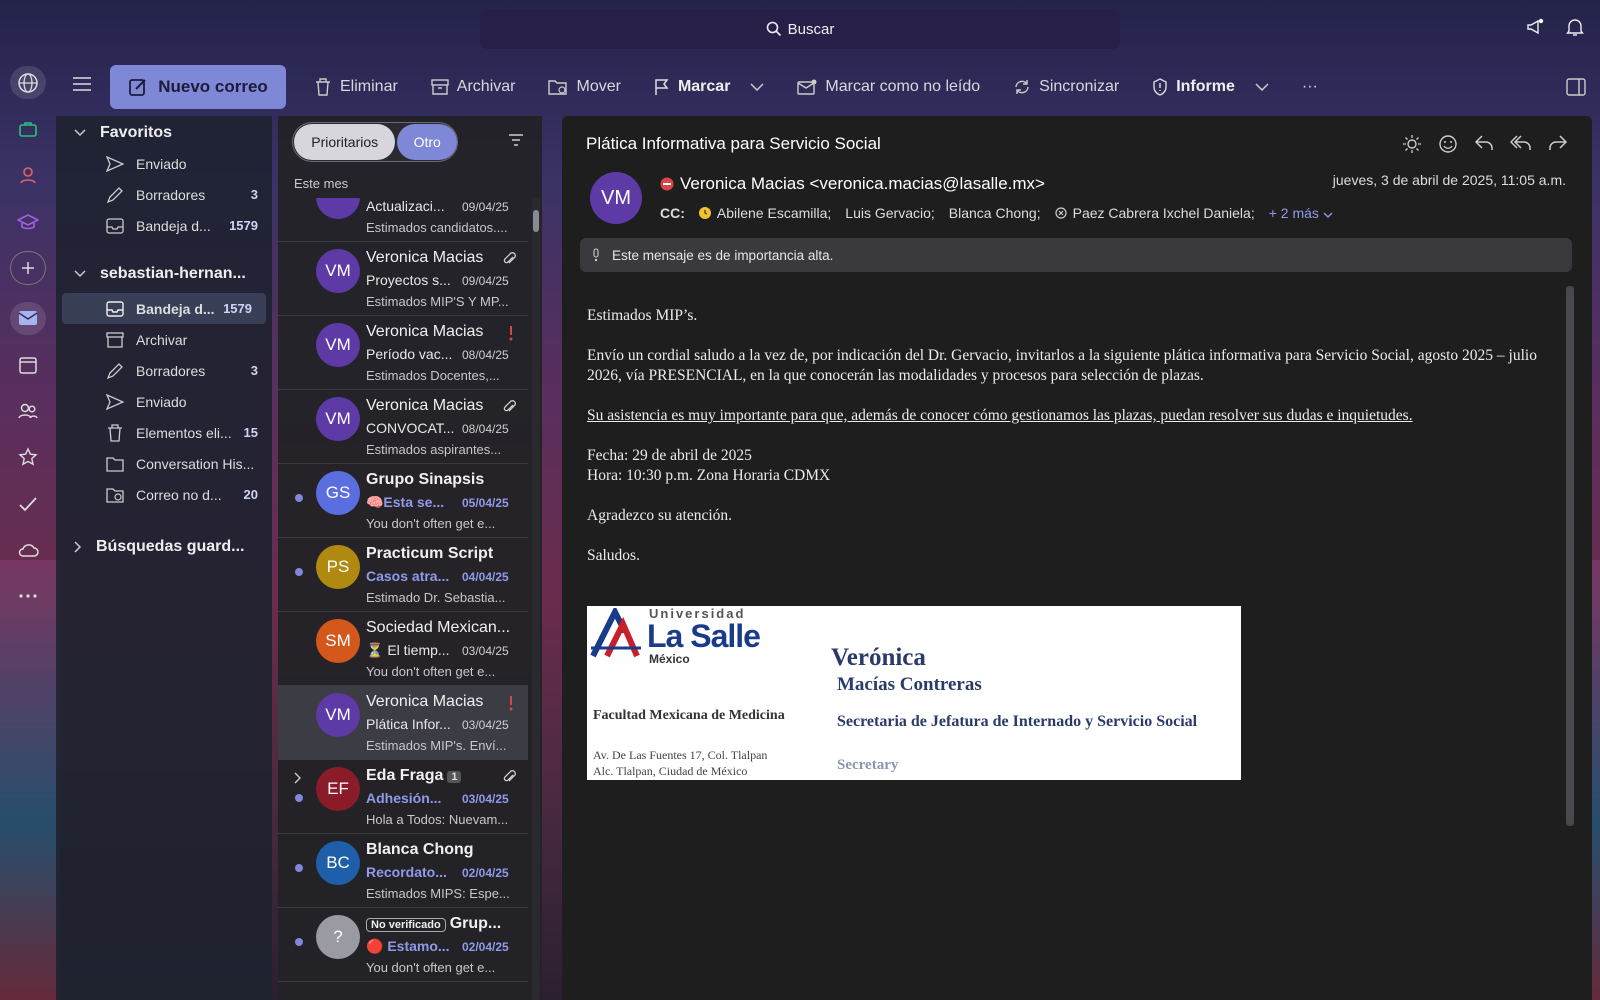 The height and width of the screenshot is (1000, 1600). What do you see at coordinates (28, 596) in the screenshot?
I see `more-apps-icon` at bounding box center [28, 596].